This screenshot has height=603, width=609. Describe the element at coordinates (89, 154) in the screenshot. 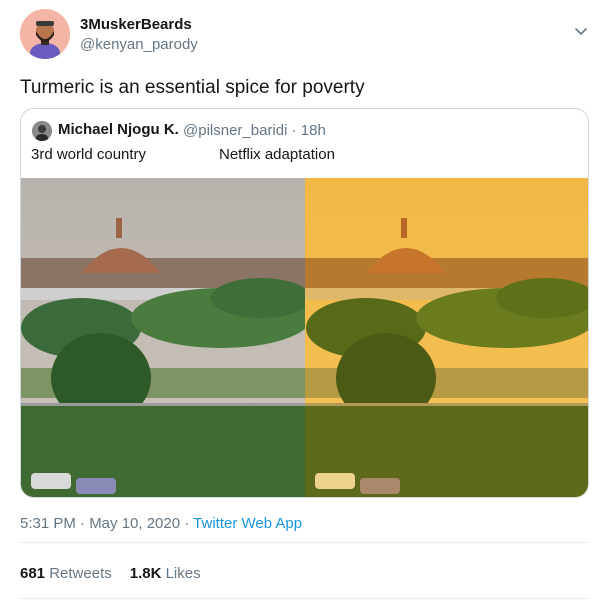

I see `quoted-text-left: 3rd world country` at that location.